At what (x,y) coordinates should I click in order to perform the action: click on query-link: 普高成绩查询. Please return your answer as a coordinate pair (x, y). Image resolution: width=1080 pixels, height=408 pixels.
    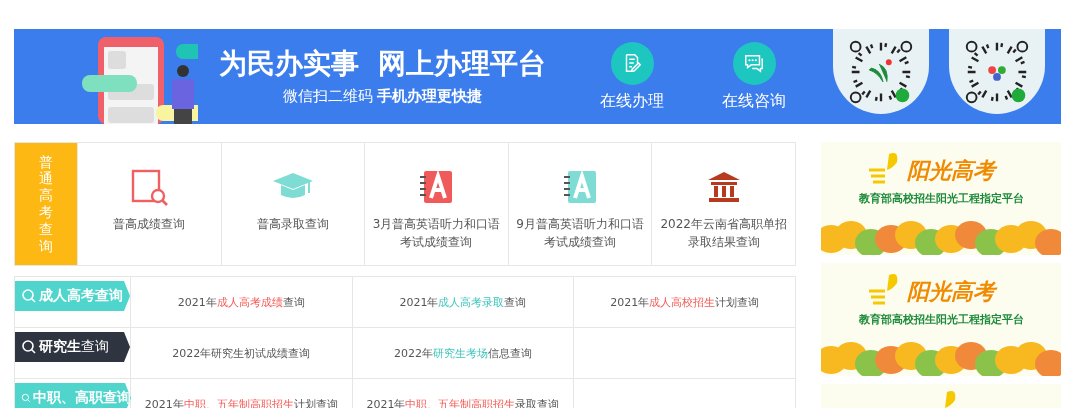
    Looking at the image, I should click on (149, 204).